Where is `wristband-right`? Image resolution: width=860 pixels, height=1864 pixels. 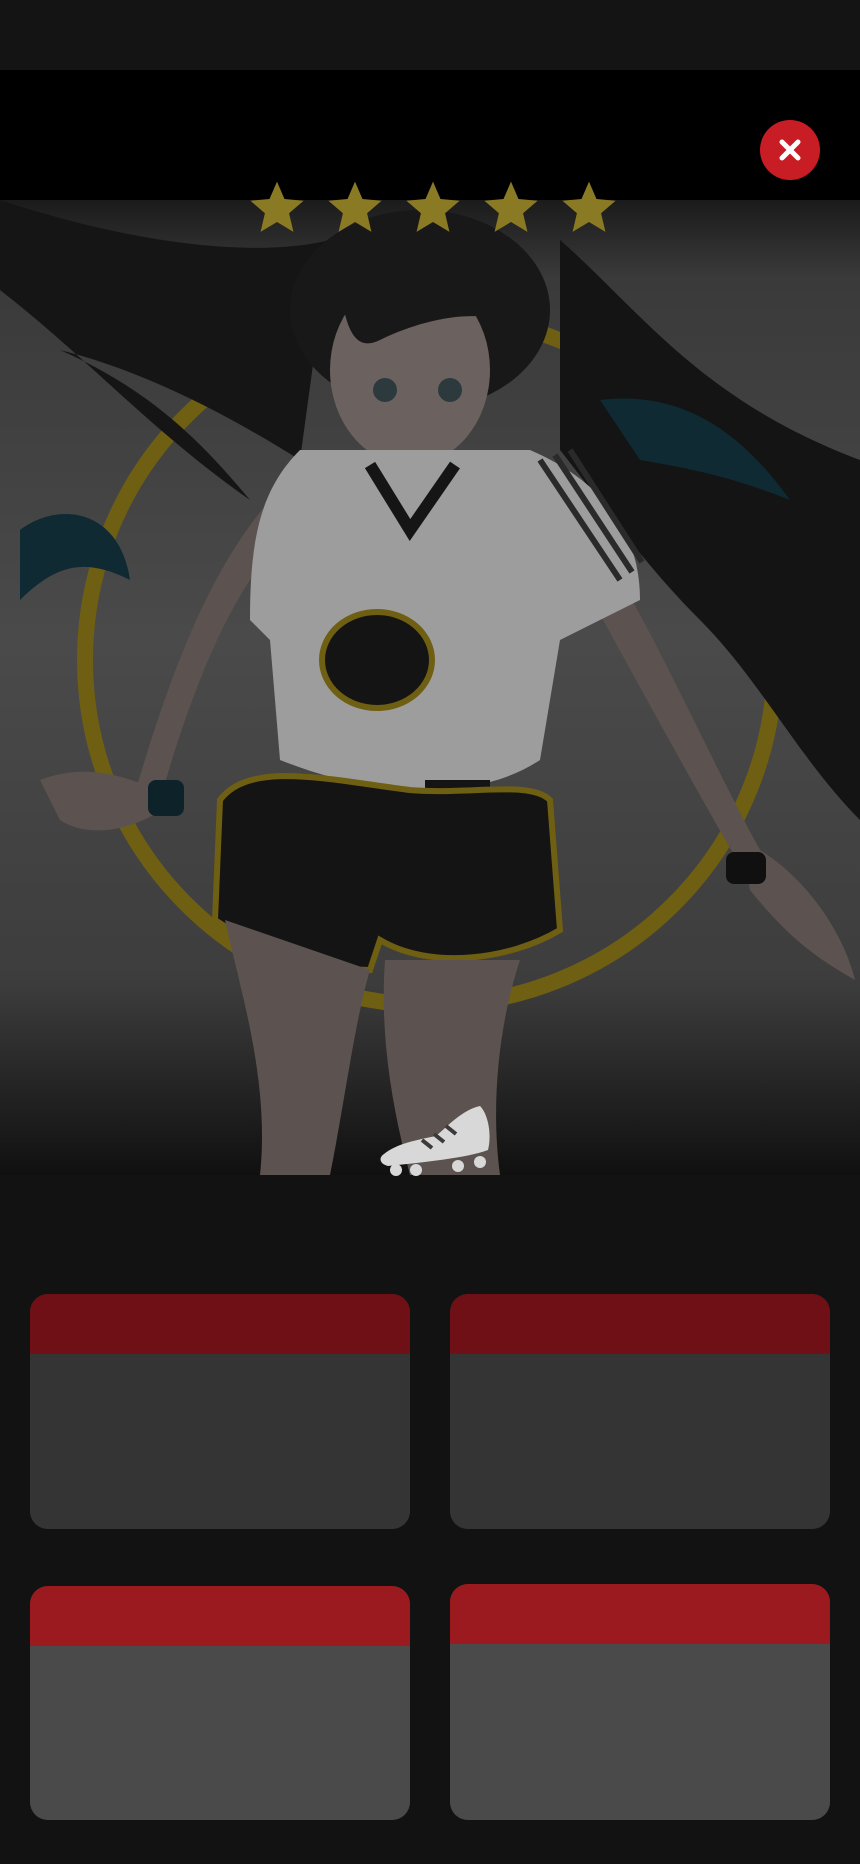
wristband-right is located at coordinates (746, 868).